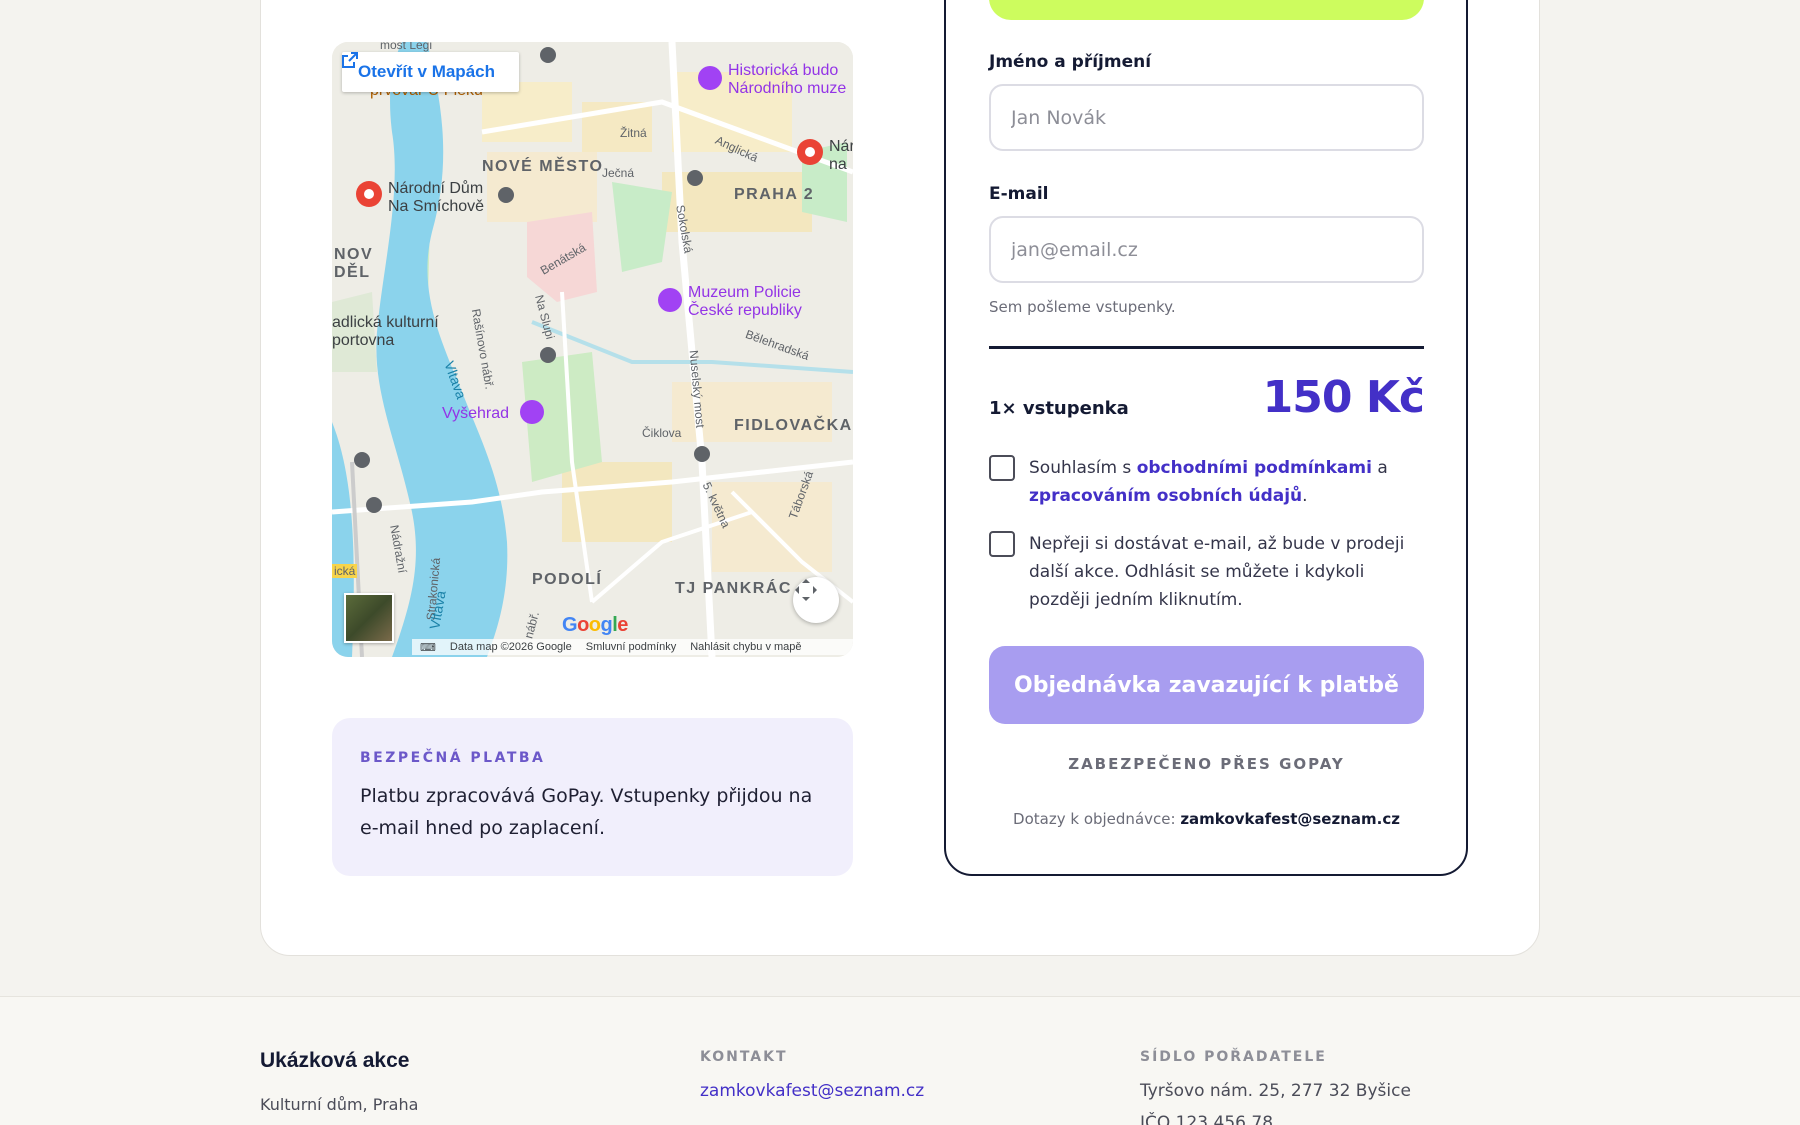 The height and width of the screenshot is (1125, 1800). I want to click on footer-contact-email: zamkovkafest@seznam.cz, so click(812, 1091).